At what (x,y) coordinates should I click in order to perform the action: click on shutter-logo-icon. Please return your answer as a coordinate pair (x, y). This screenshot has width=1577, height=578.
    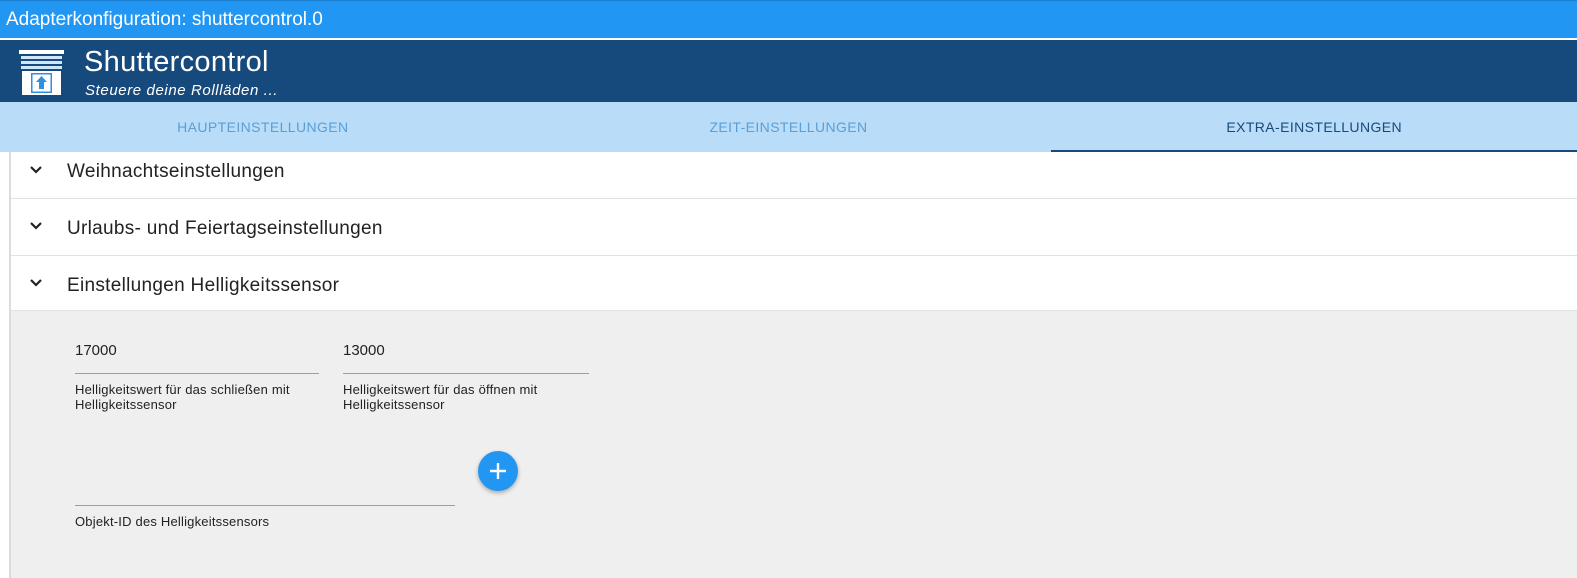
    Looking at the image, I should click on (41, 72).